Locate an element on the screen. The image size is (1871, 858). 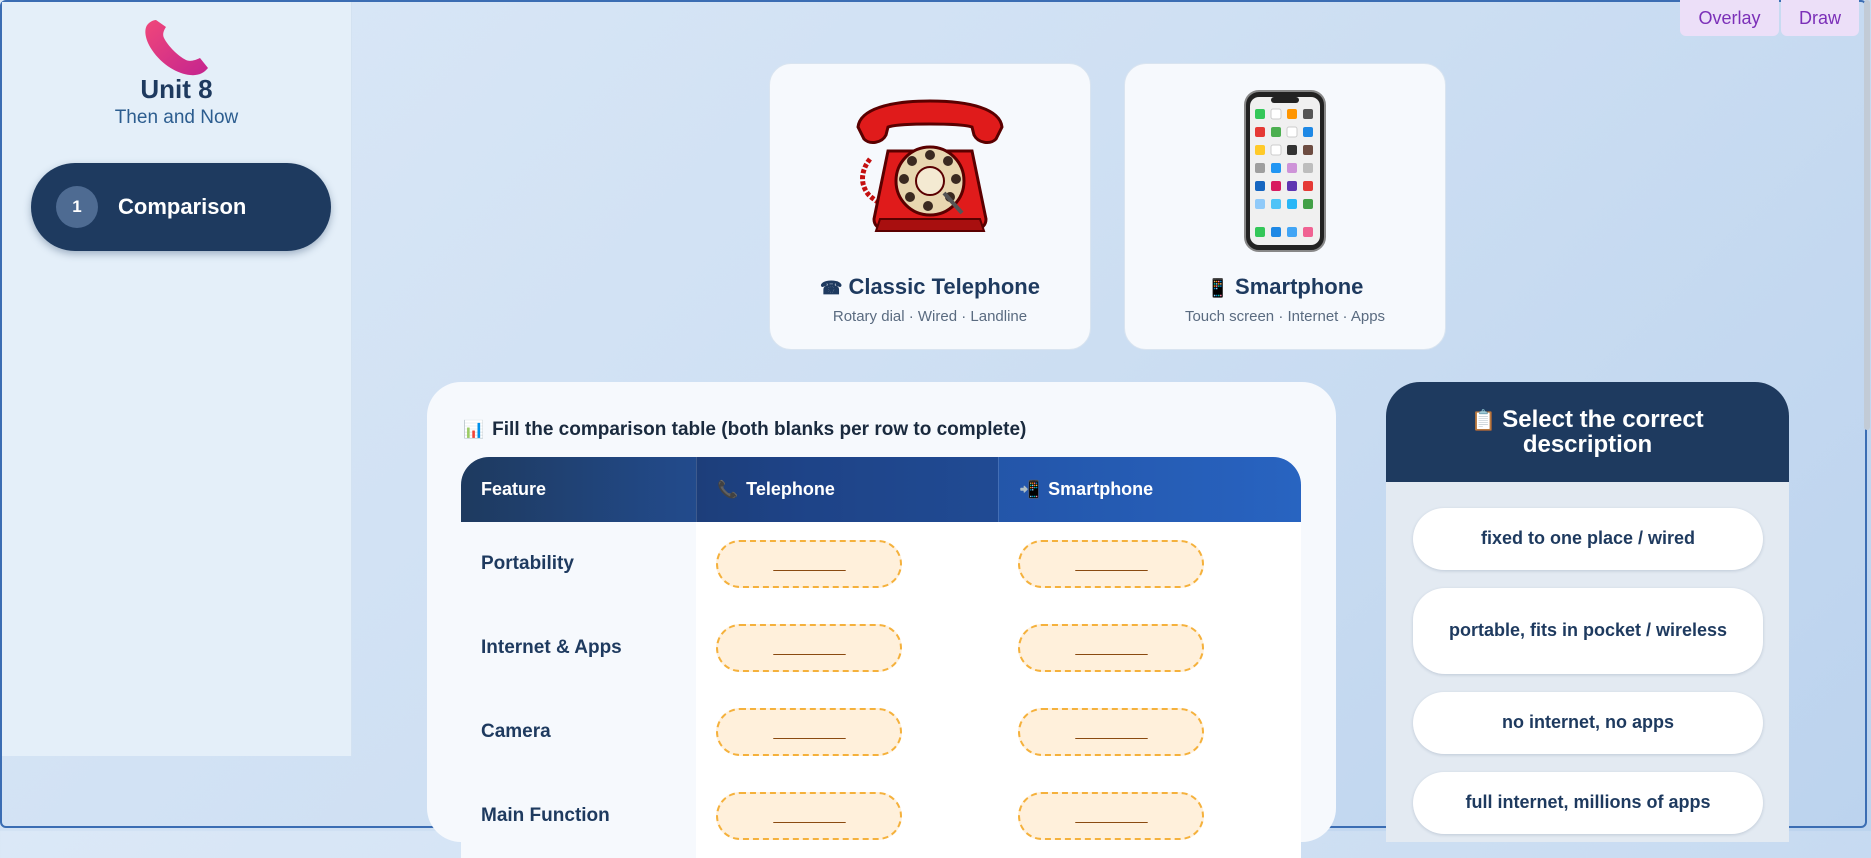
rotary-telephone-image is located at coordinates (930, 165).